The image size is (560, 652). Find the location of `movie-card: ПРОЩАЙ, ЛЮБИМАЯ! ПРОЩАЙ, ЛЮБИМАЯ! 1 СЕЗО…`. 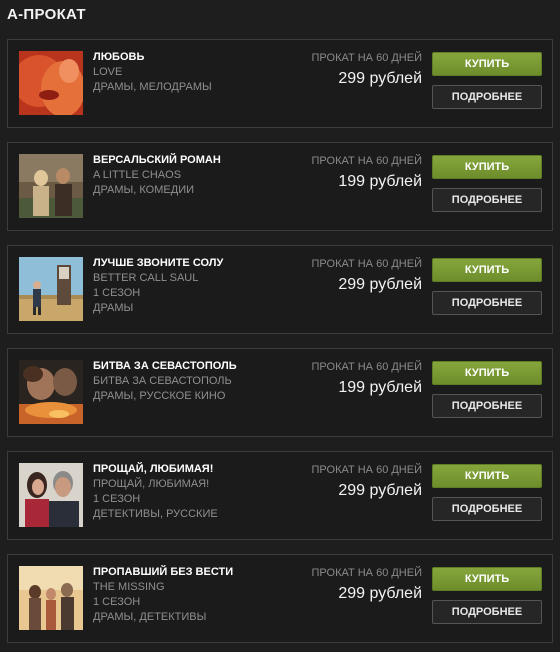

movie-card: ПРОЩАЙ, ЛЮБИМАЯ! ПРОЩАЙ, ЛЮБИМАЯ! 1 СЕЗО… is located at coordinates (280, 495).